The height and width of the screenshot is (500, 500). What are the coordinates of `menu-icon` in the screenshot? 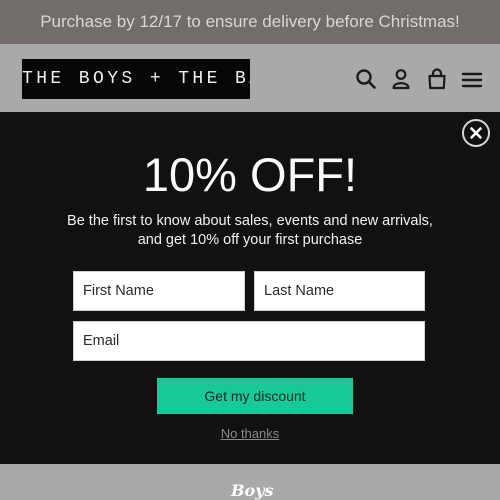 It's located at (472, 79).